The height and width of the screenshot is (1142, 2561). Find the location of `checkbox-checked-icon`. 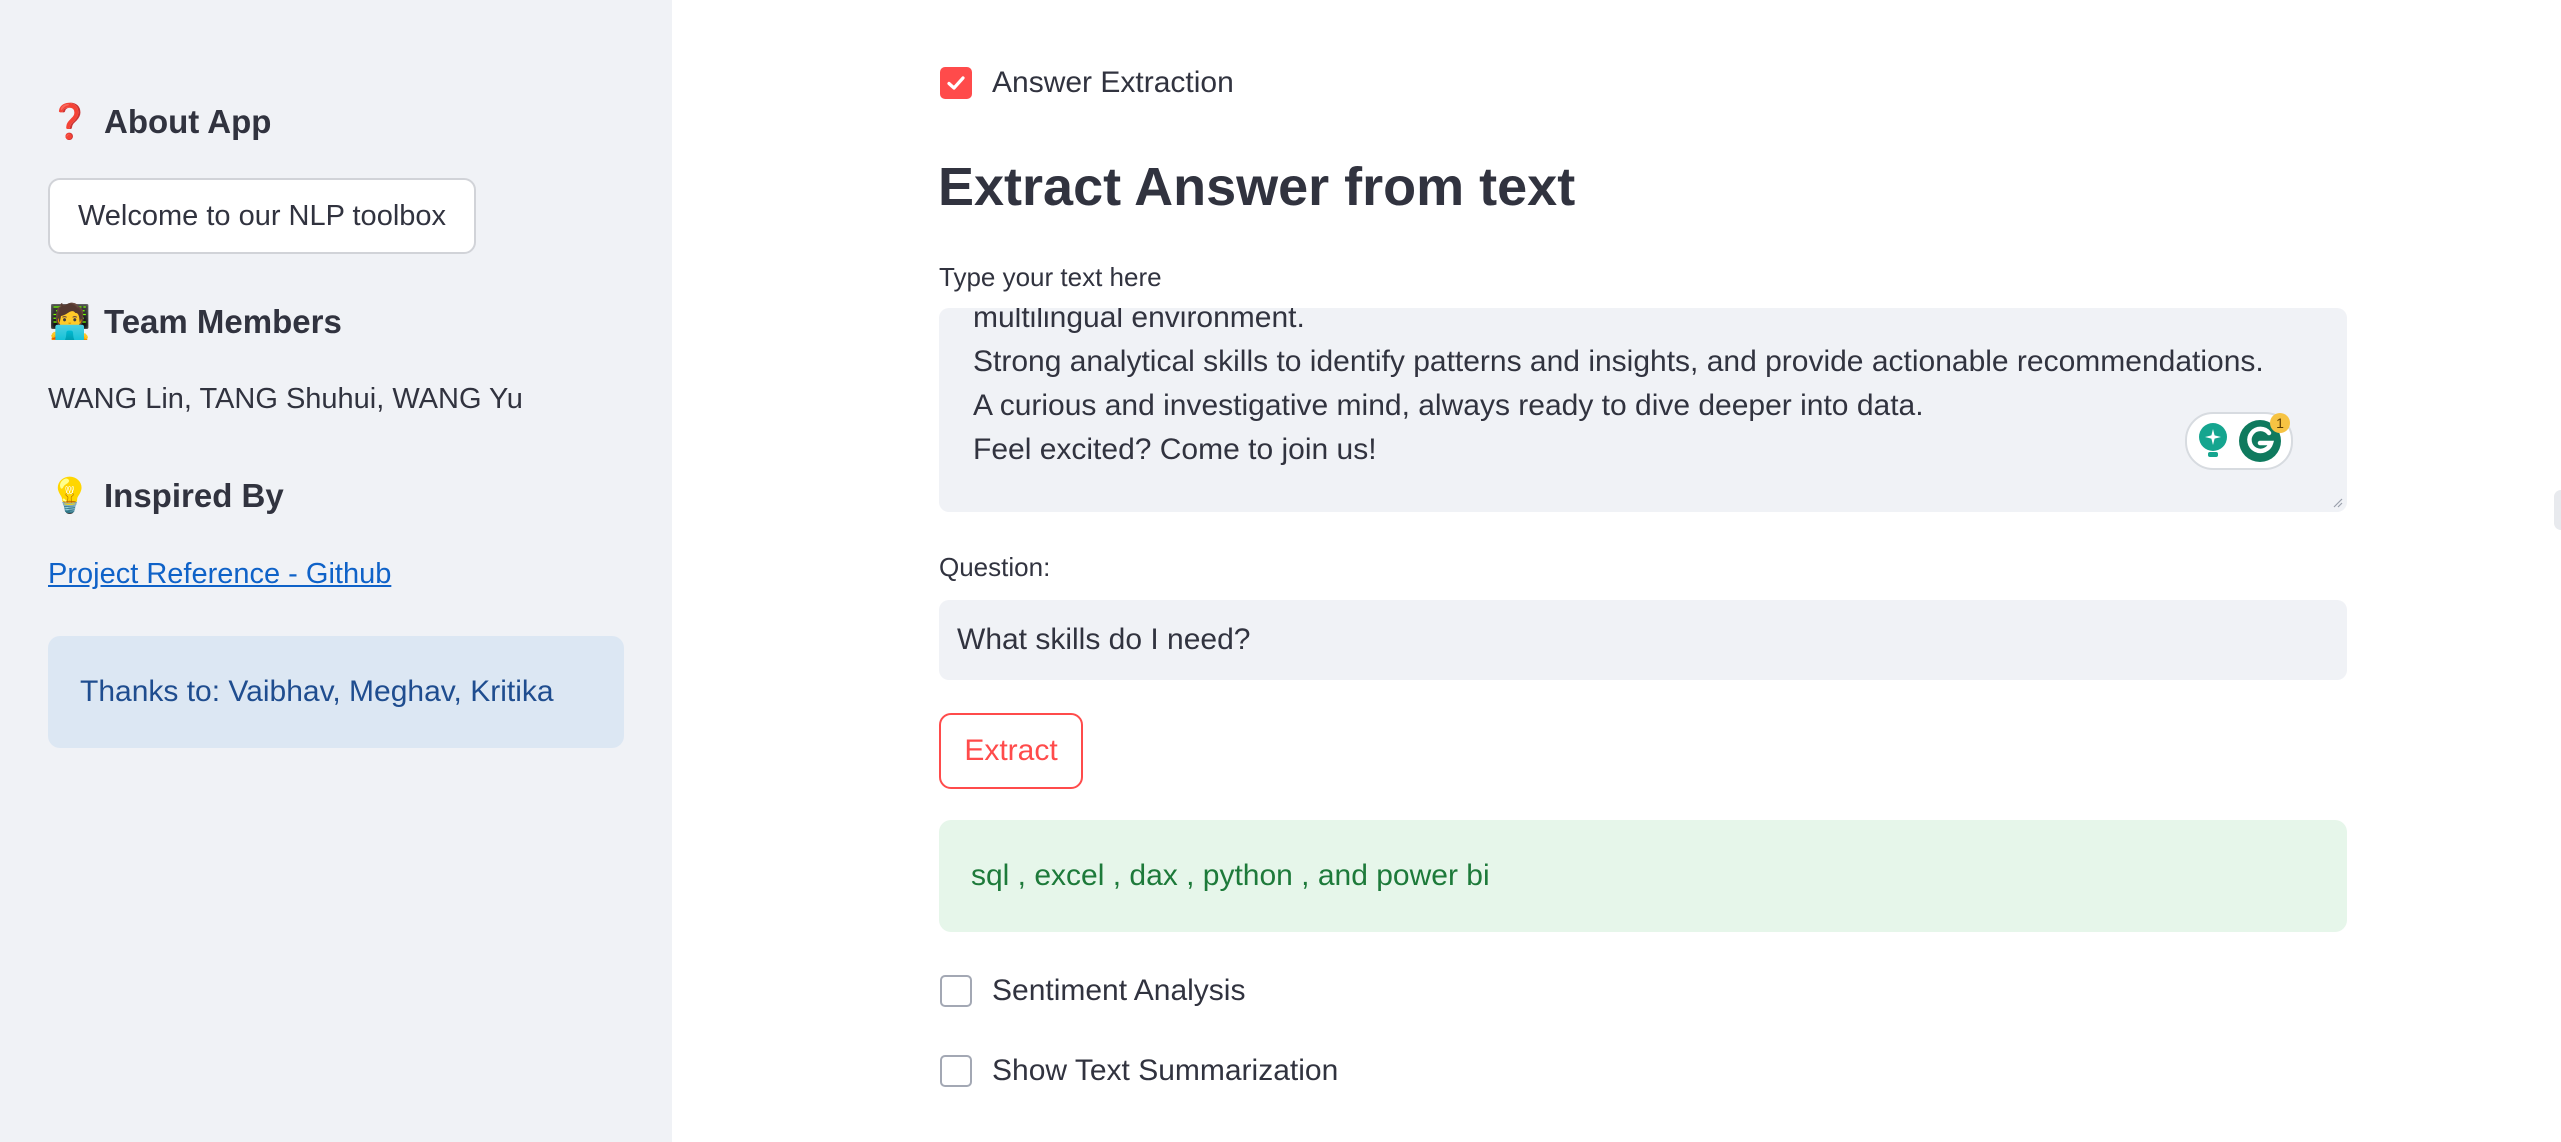

checkbox-checked-icon is located at coordinates (956, 83).